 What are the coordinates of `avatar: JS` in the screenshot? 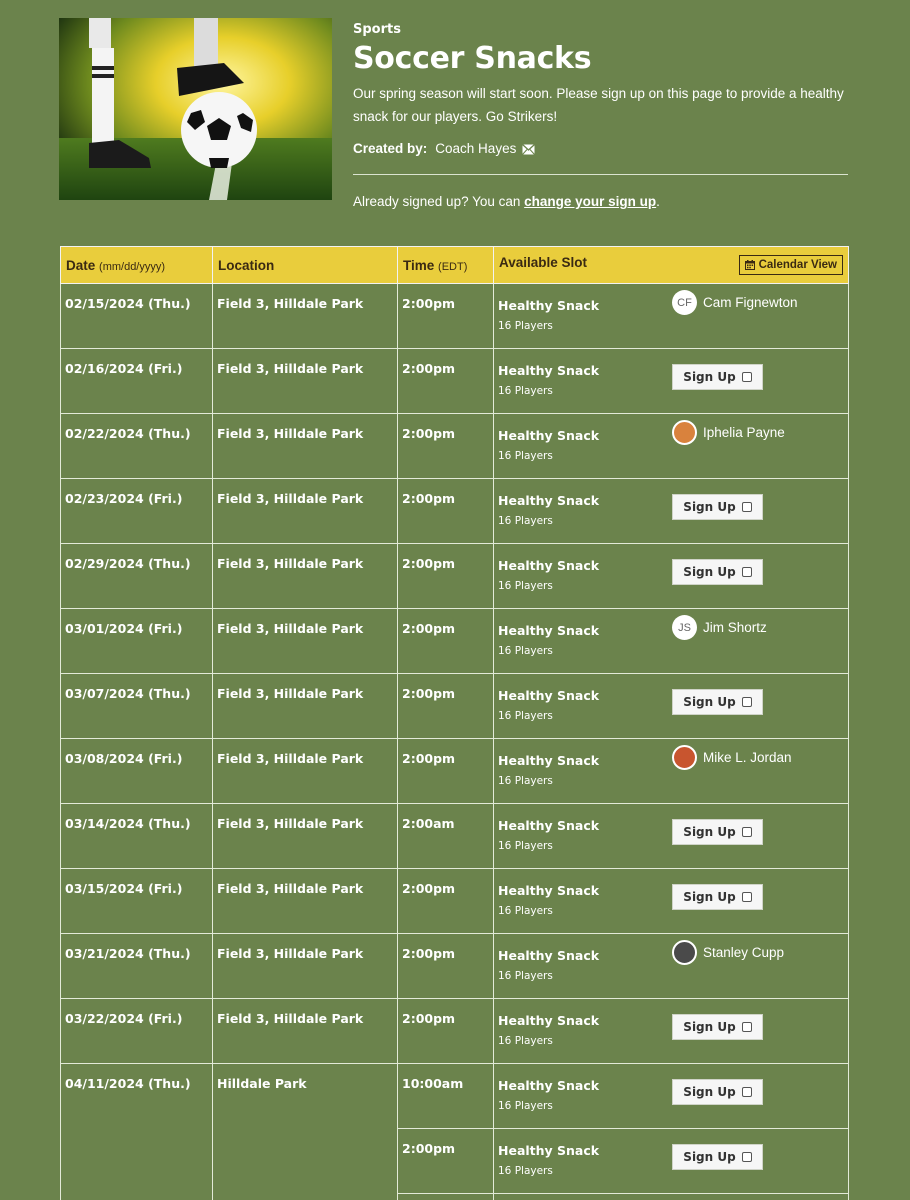 It's located at (684, 627).